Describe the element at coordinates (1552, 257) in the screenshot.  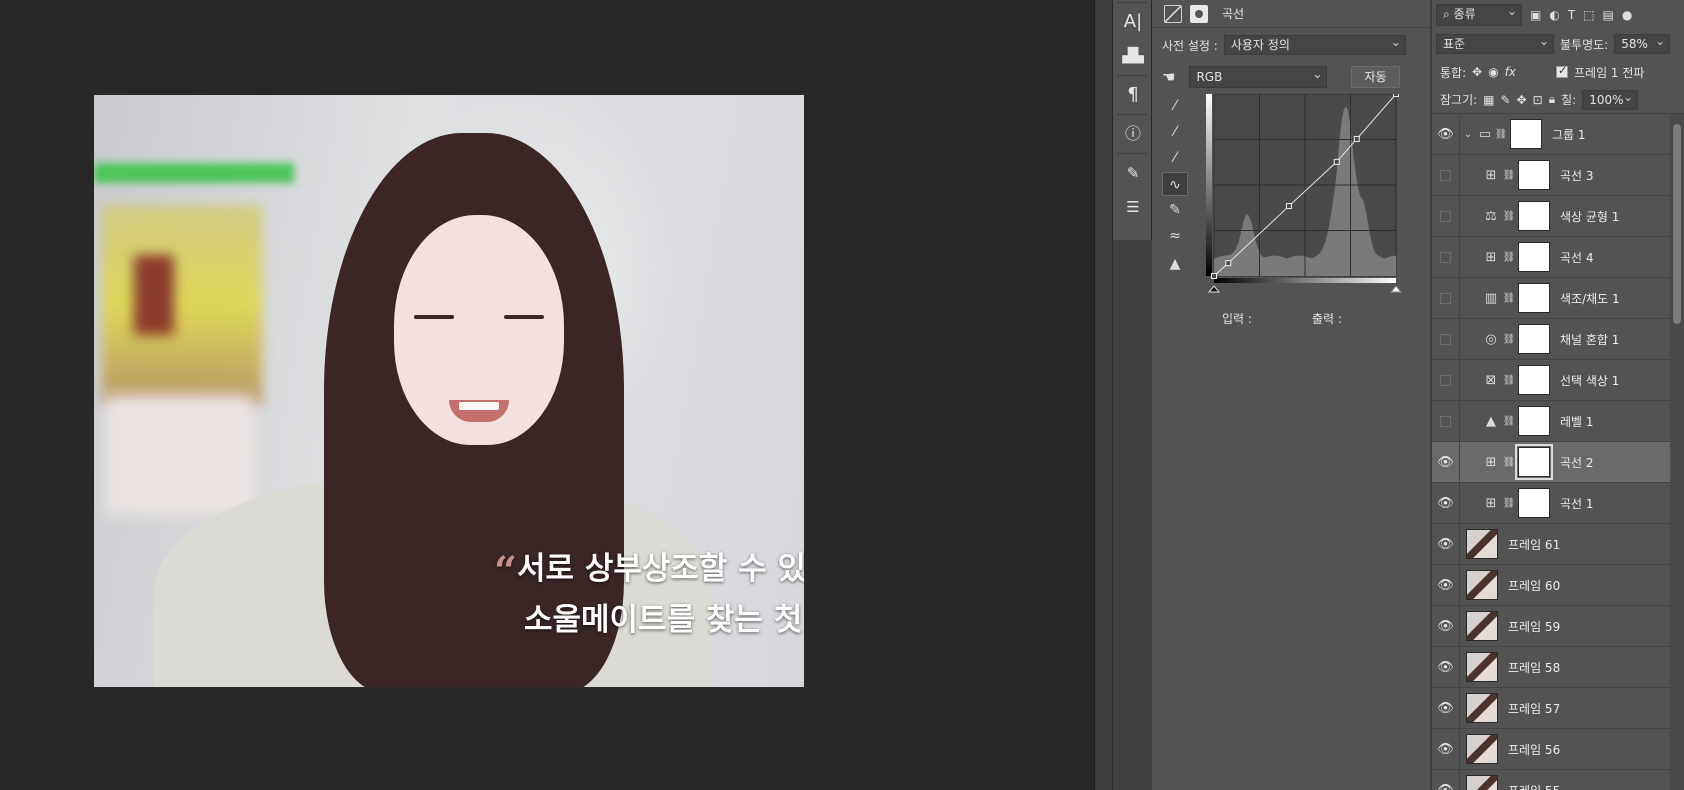
I see `layer-row: ⊞ ⛓ 곡선 4` at that location.